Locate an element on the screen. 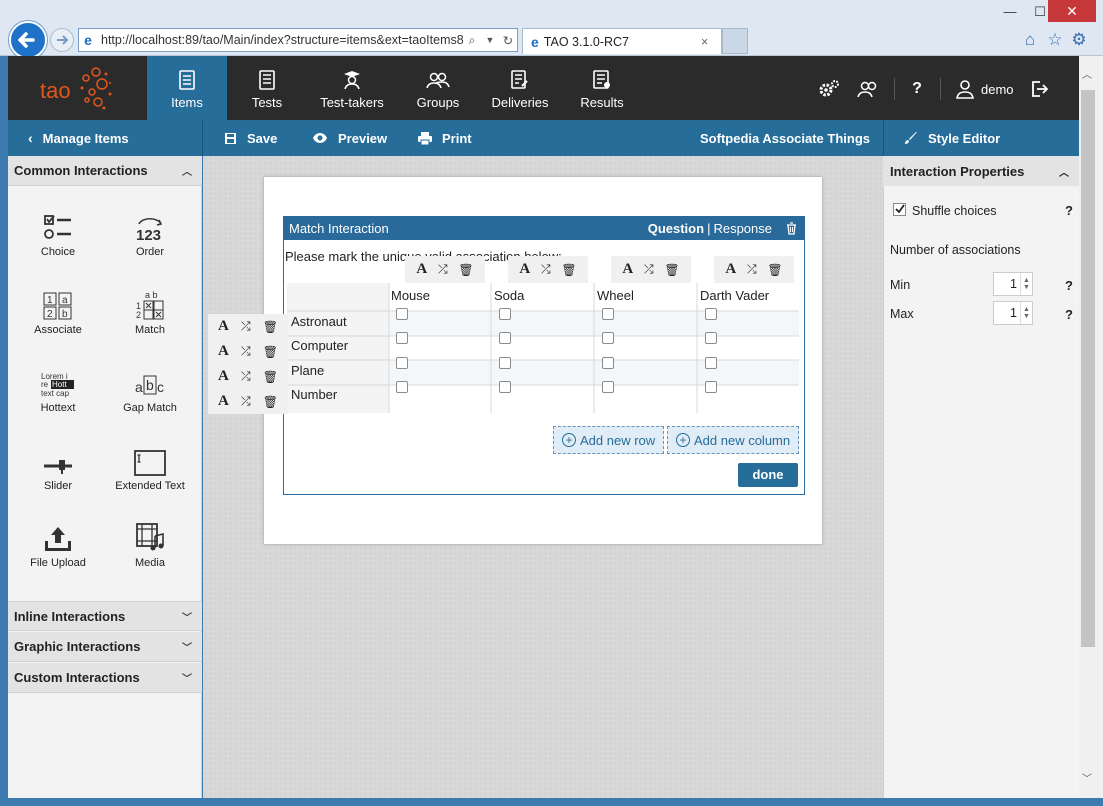 Image resolution: width=1103 pixels, height=806 pixels. browser-tab: e TAO 3.1.0-RC7 × is located at coordinates (622, 41).